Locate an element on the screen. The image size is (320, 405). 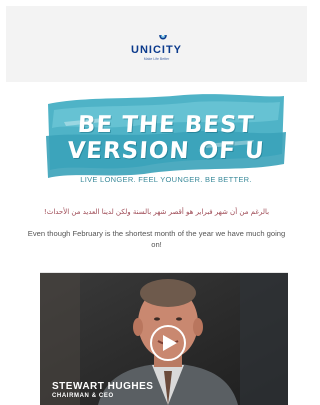
play-icon is located at coordinates (170, 343).